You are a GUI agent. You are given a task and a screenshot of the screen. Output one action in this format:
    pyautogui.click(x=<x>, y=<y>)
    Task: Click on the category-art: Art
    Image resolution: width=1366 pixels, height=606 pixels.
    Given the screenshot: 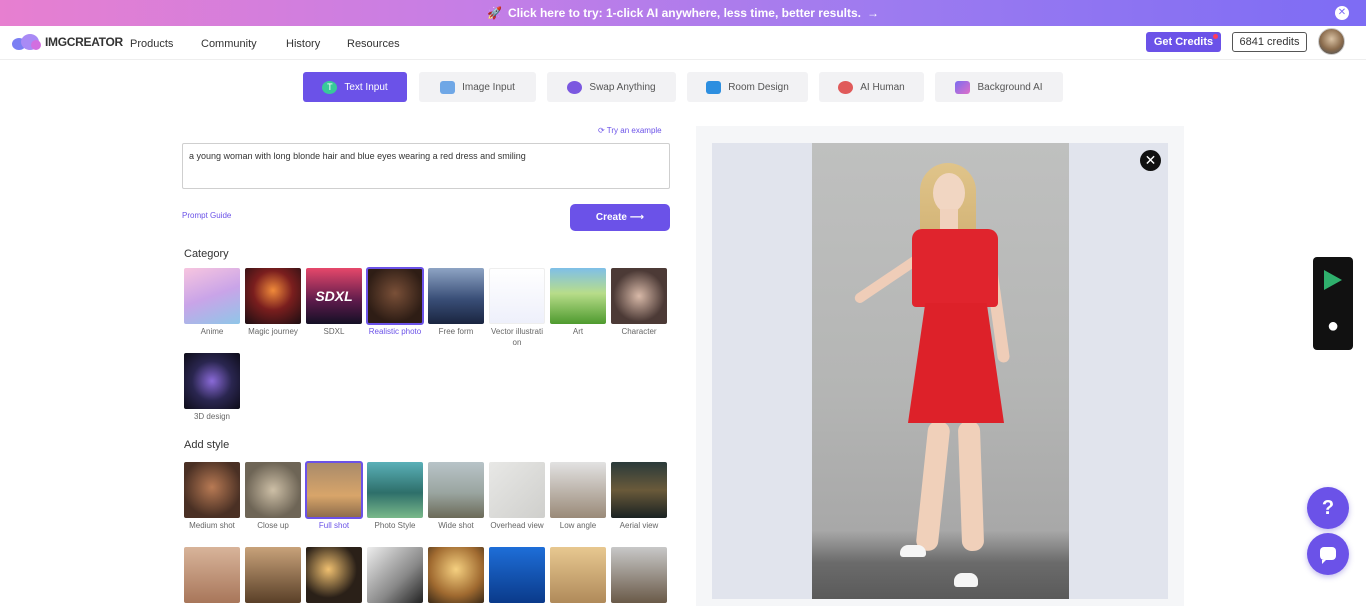 What is the action you would take?
    pyautogui.click(x=578, y=302)
    